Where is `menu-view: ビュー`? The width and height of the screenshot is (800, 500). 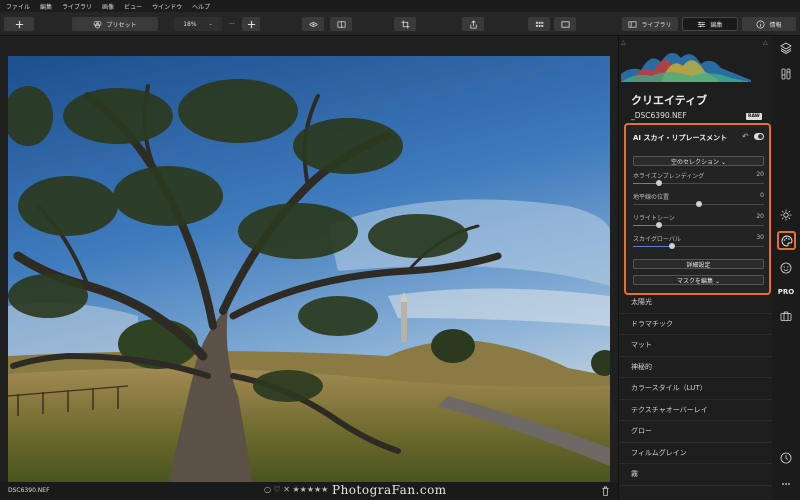 menu-view: ビュー is located at coordinates (133, 6).